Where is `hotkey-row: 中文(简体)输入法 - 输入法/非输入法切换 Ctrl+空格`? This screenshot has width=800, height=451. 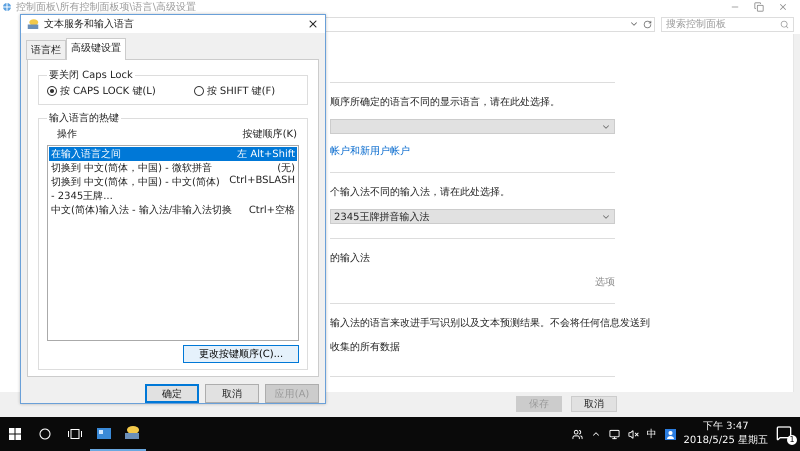
hotkey-row: 中文(简体)输入法 - 输入法/非输入法切换 Ctrl+空格 is located at coordinates (173, 210).